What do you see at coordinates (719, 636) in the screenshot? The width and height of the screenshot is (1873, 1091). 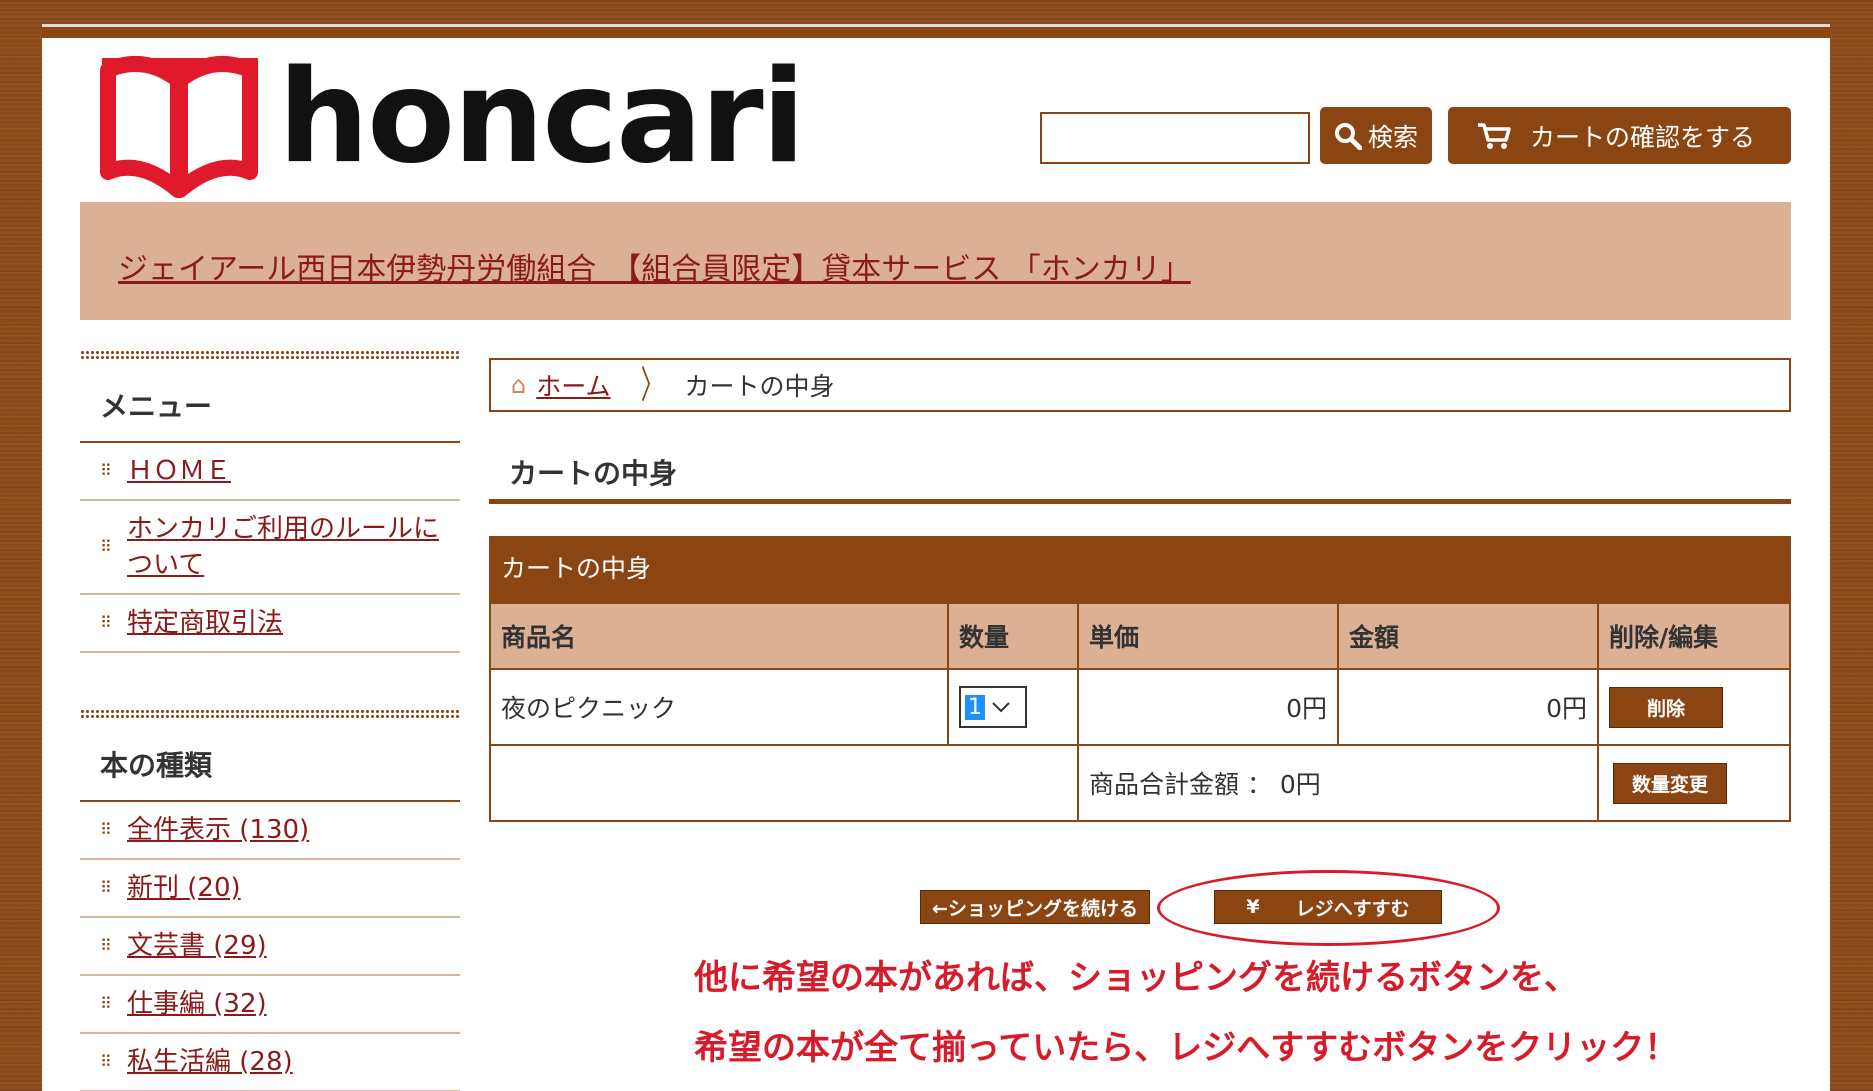 I see `column-header-name: 商品名` at bounding box center [719, 636].